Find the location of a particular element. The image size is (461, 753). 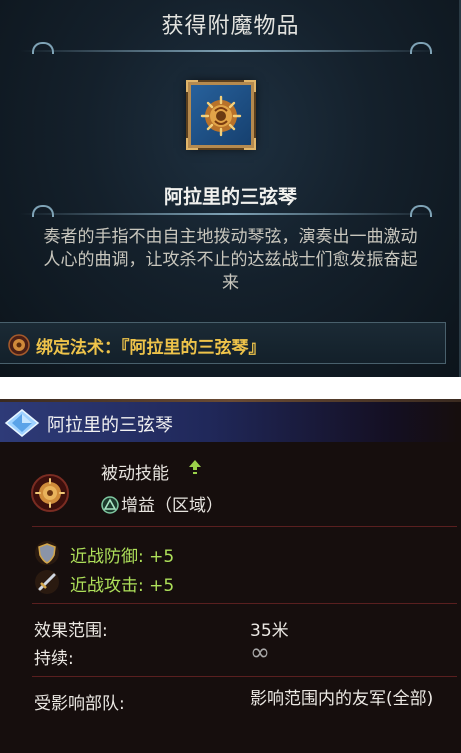

tooltip-header: 阿拉里的三弦琴 is located at coordinates (230, 422).